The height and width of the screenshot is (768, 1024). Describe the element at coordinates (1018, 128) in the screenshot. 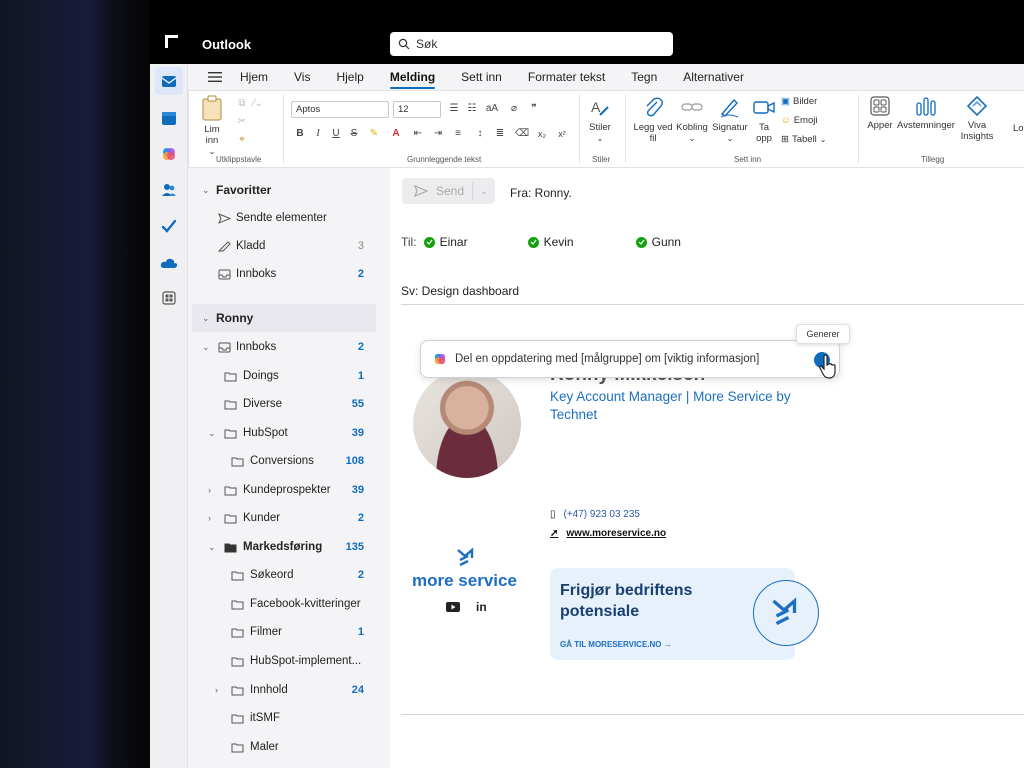

I see `truncated-ribbon-button: Lo` at that location.